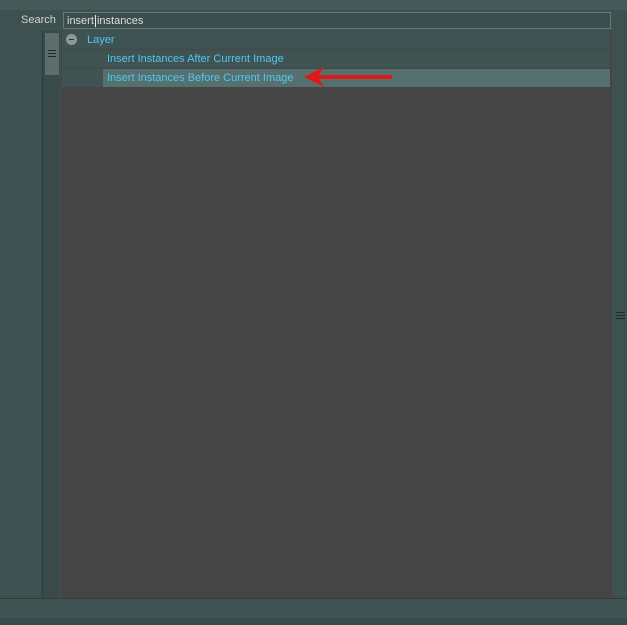 The image size is (627, 625). Describe the element at coordinates (313, 621) in the screenshot. I see `bottom-strip` at that location.